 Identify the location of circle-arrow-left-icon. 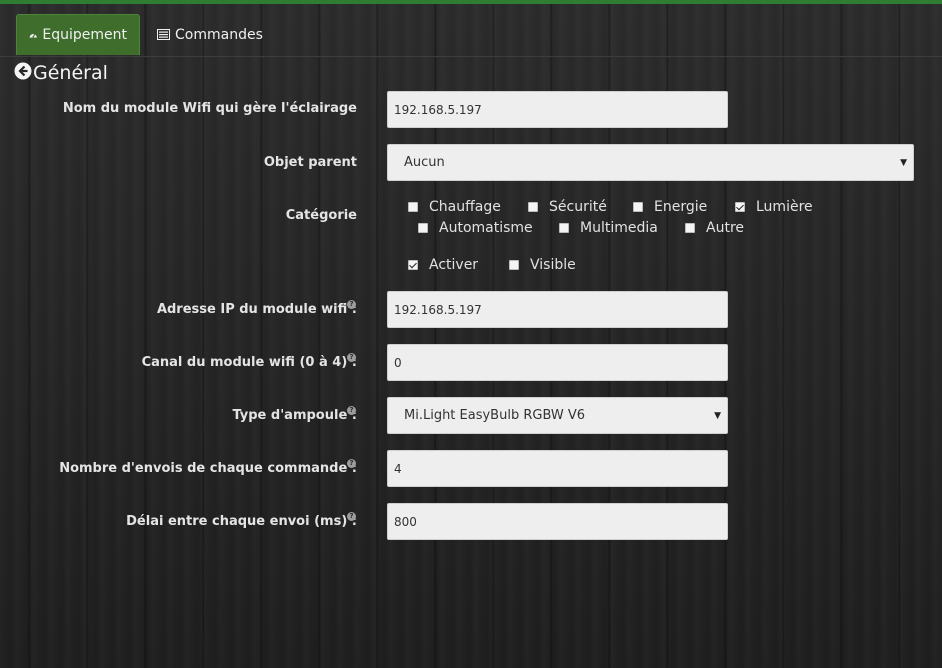
(23, 73).